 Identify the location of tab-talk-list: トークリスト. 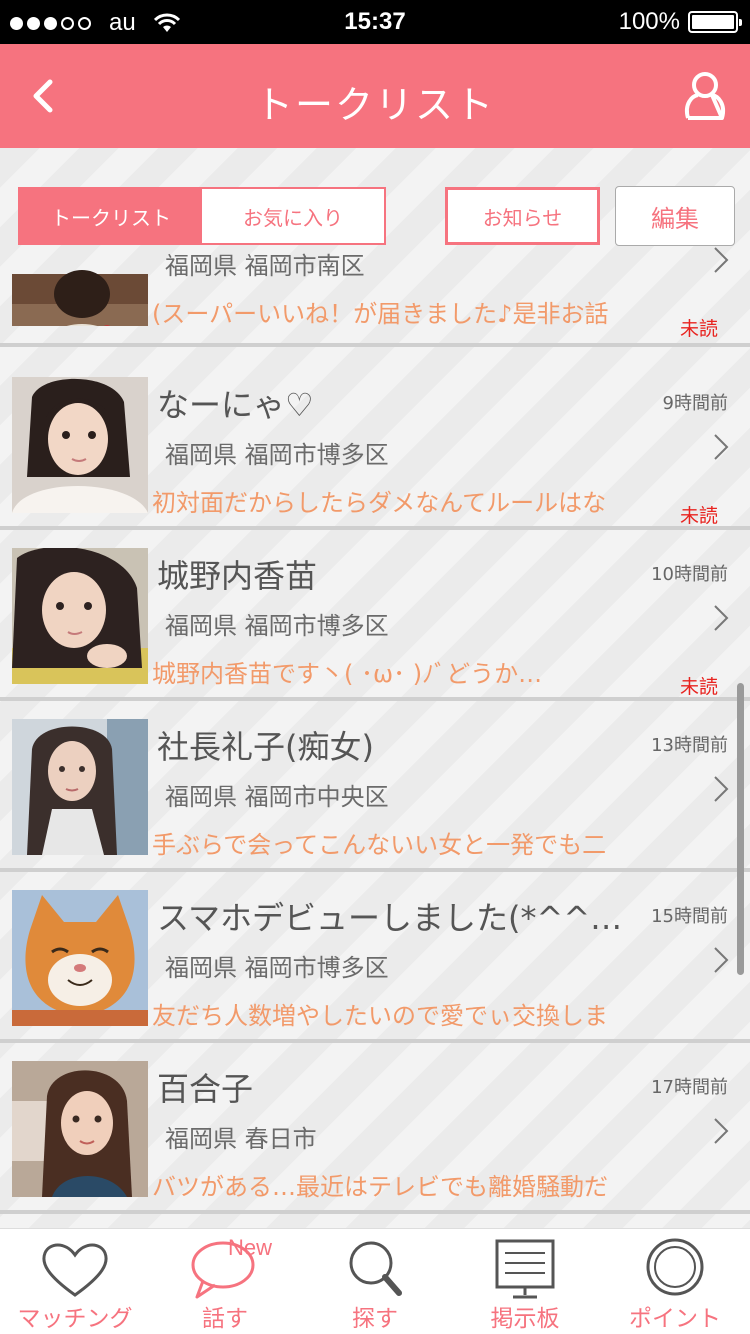
(111, 216).